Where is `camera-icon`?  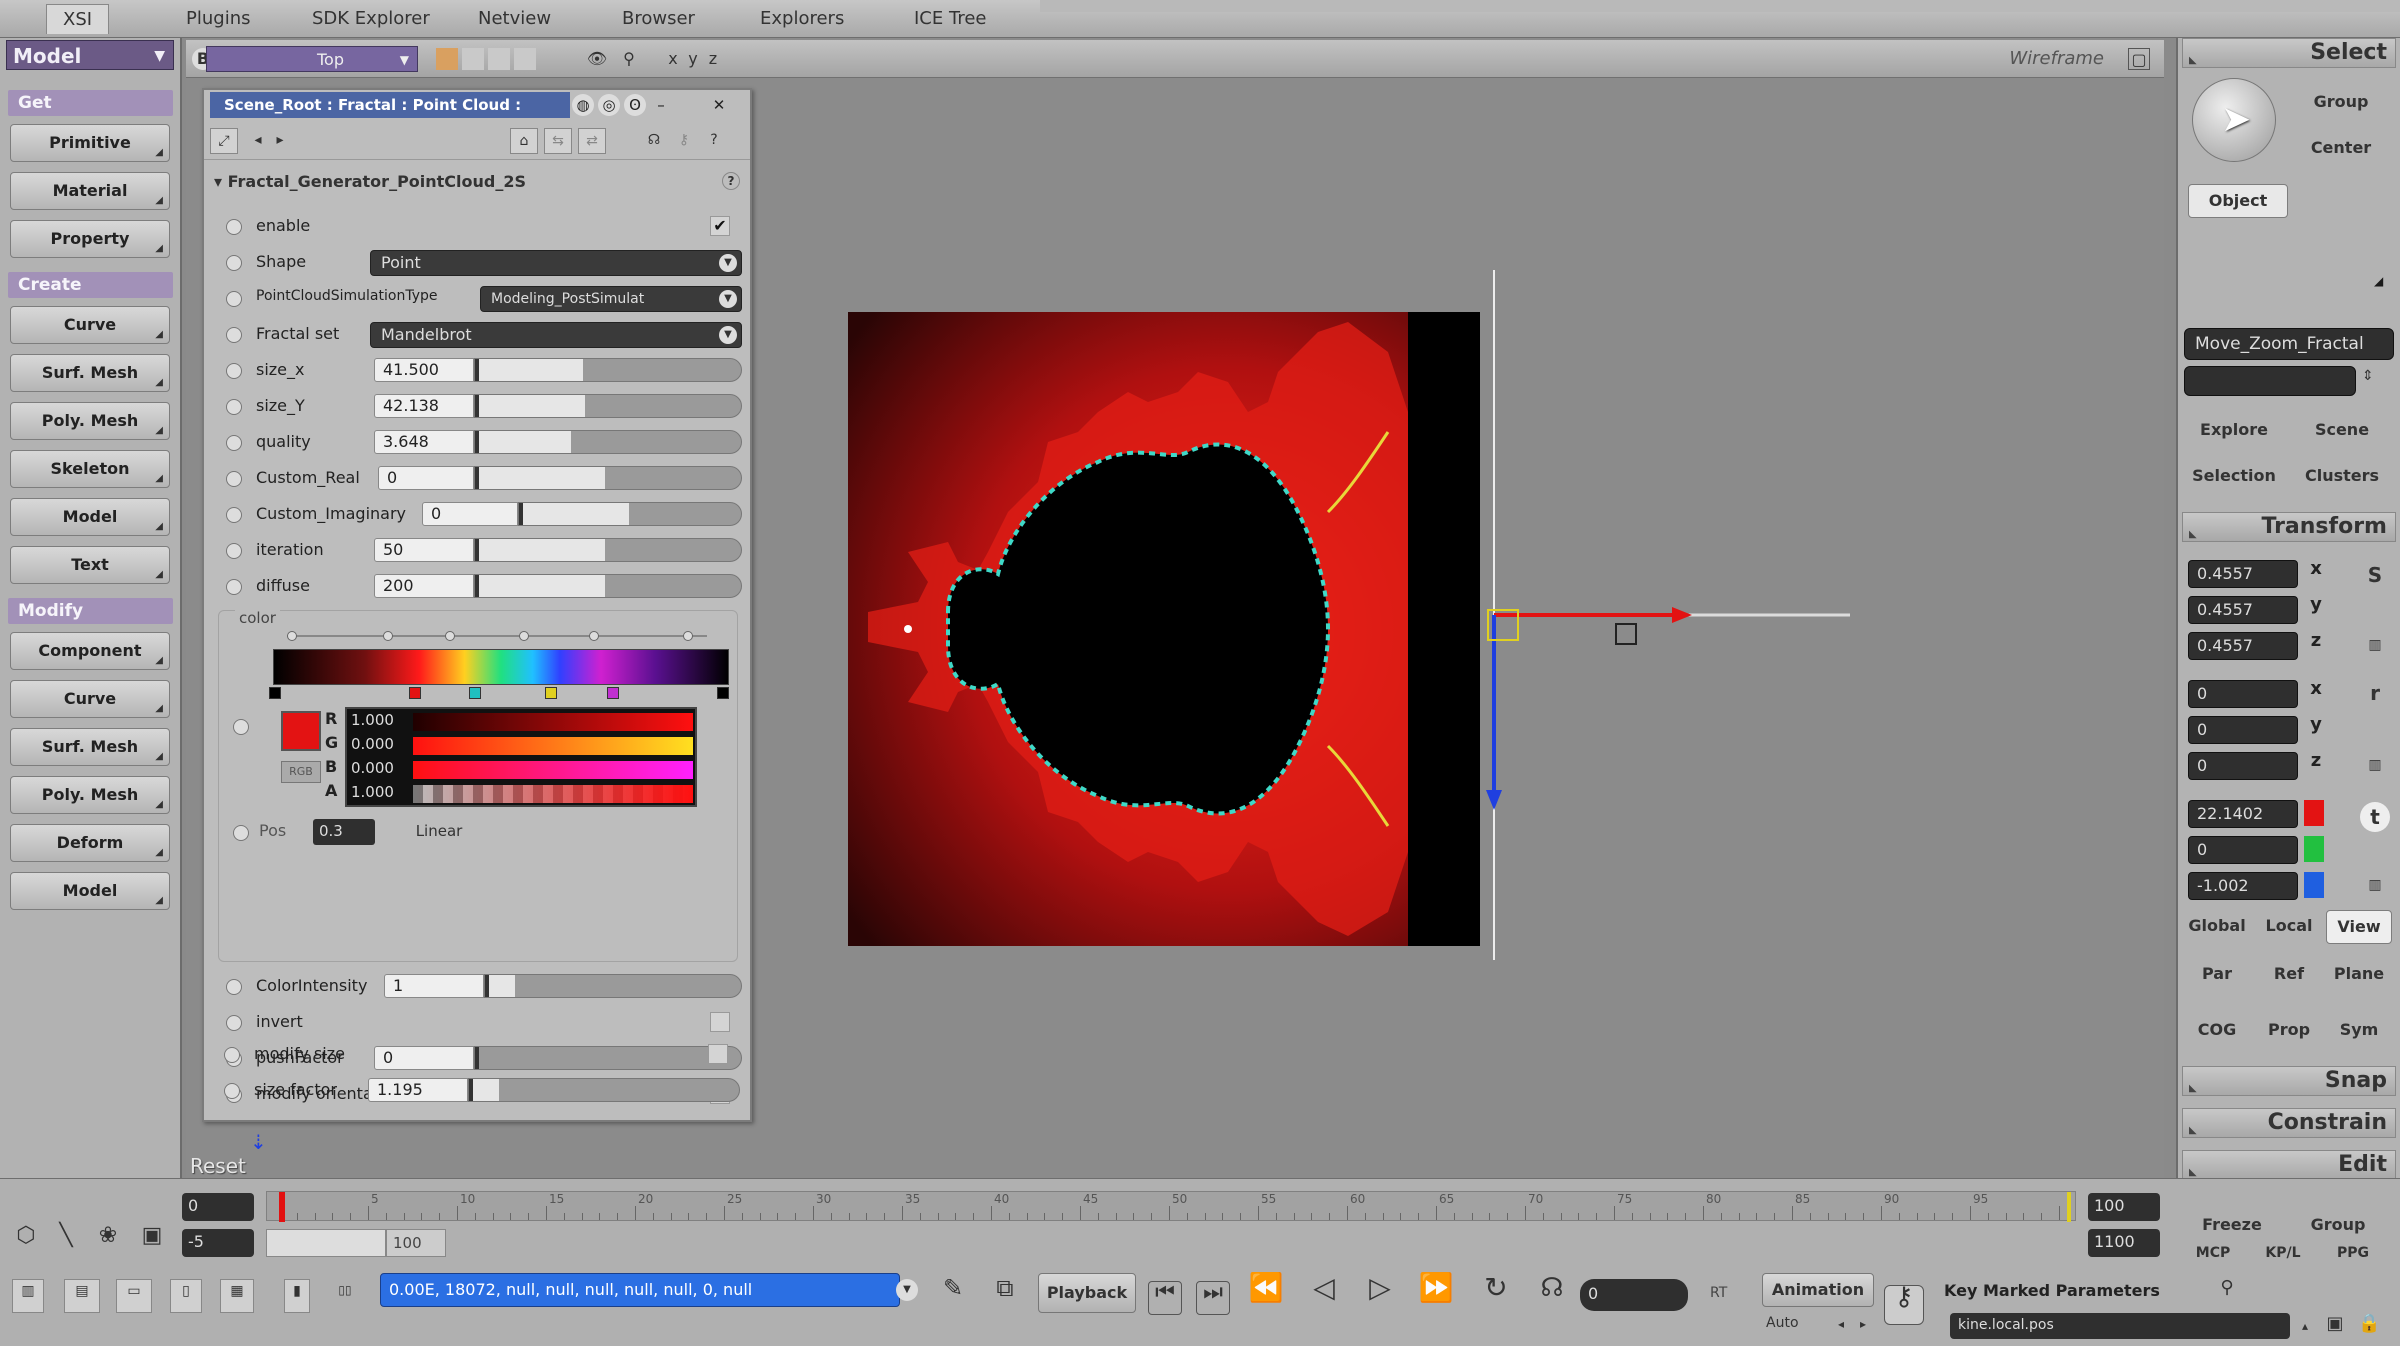
camera-icon is located at coordinates (447, 59).